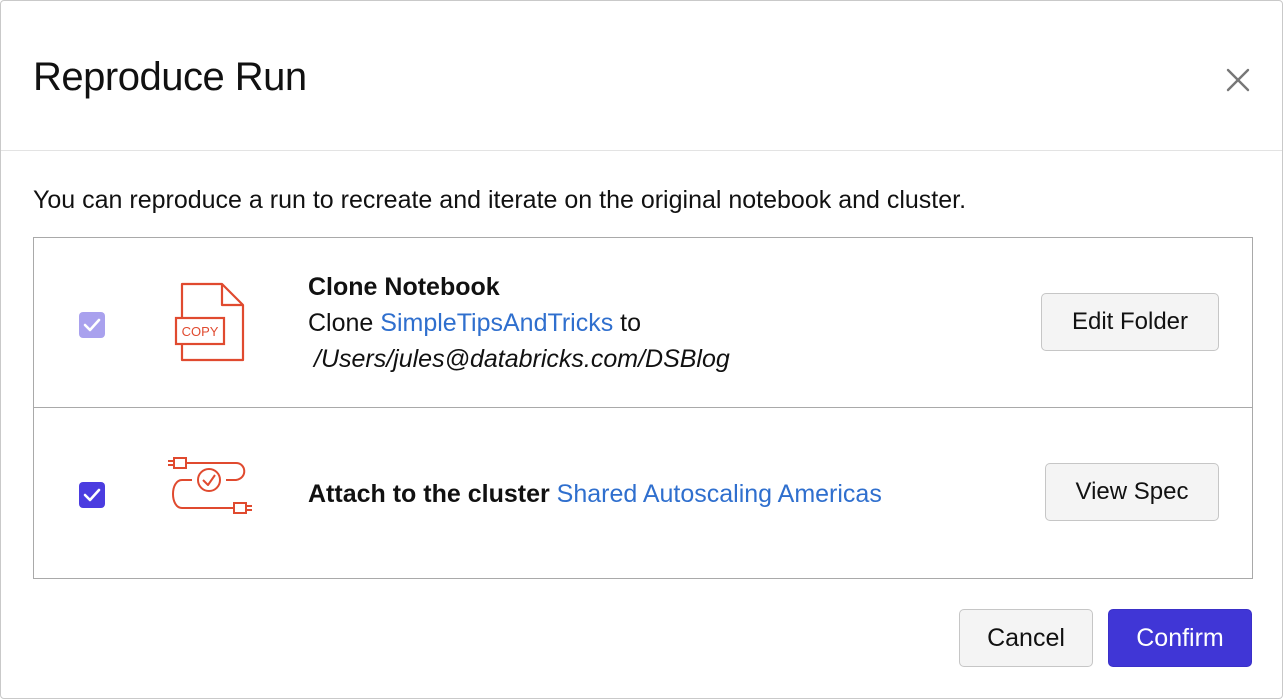 This screenshot has height=699, width=1283. Describe the element at coordinates (1238, 80) in the screenshot. I see `close-icon` at that location.